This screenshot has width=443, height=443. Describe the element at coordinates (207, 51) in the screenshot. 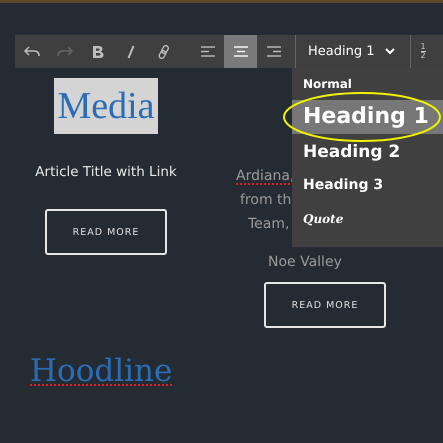

I see `align-left-icon` at that location.